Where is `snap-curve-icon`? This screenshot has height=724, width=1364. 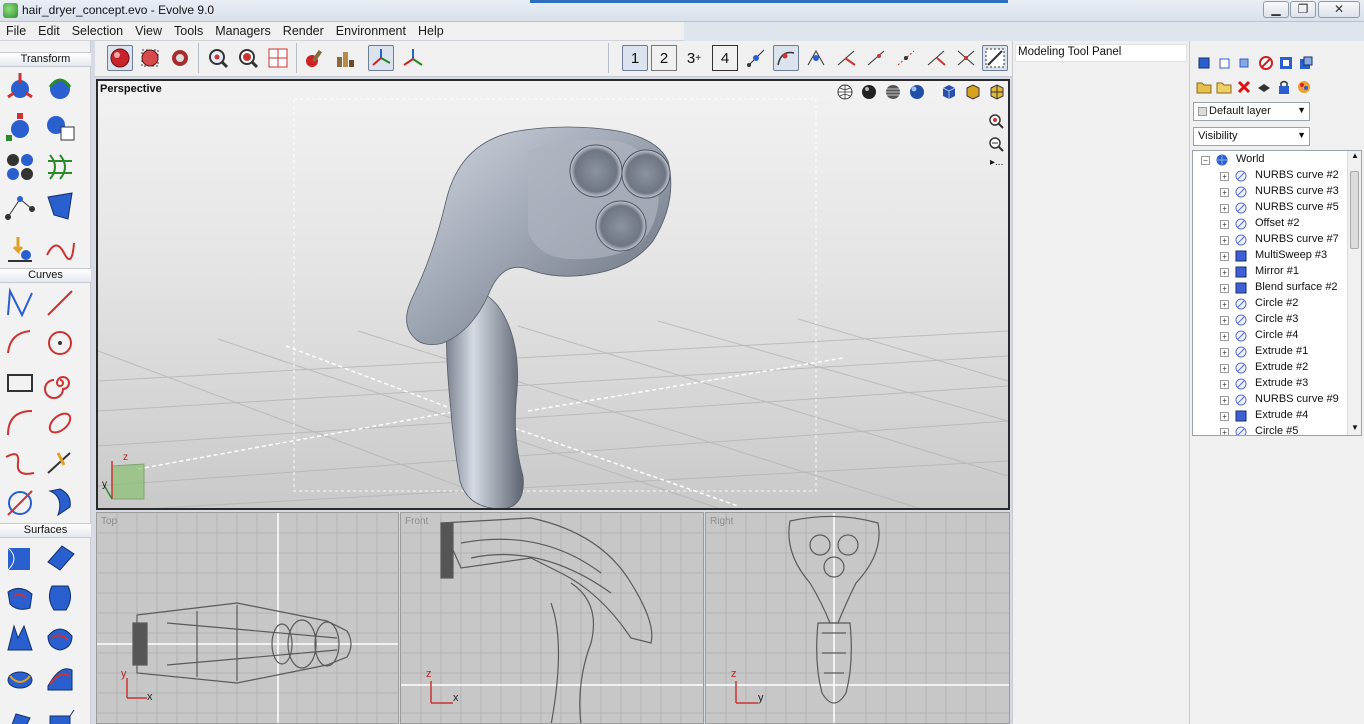
snap-curve-icon is located at coordinates (786, 58).